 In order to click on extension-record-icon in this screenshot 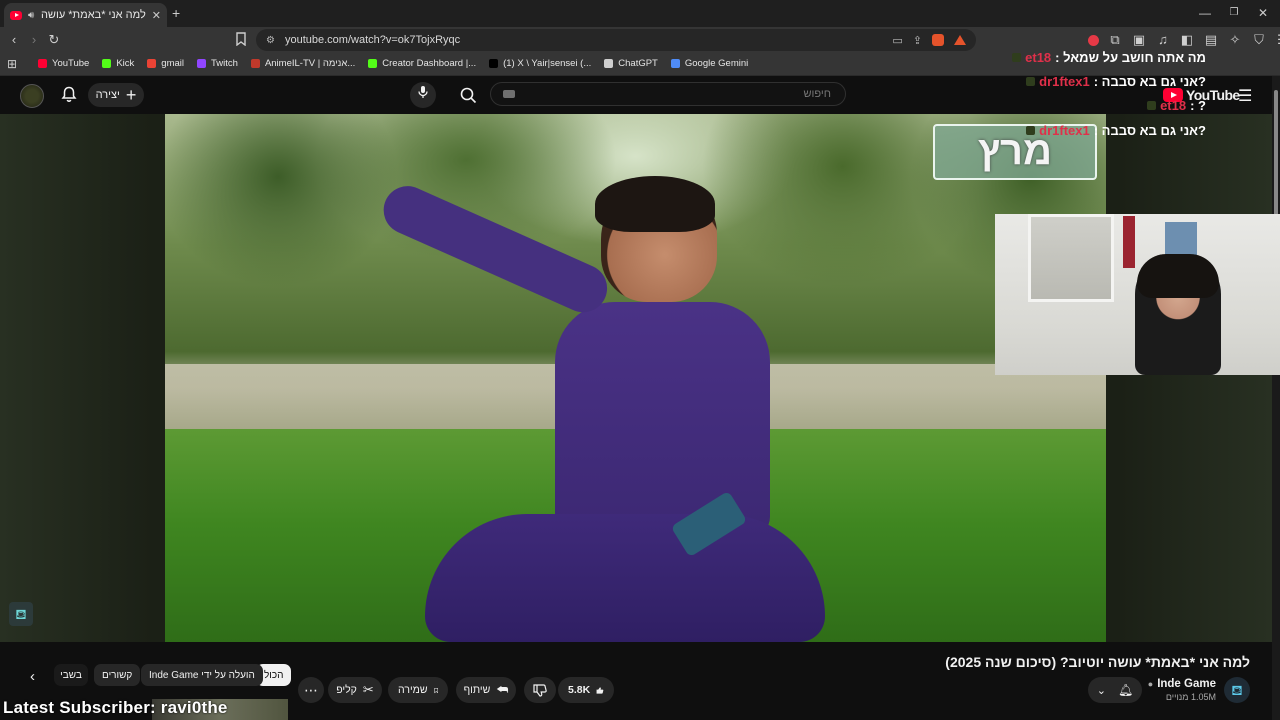, I will do `click(1093, 40)`.